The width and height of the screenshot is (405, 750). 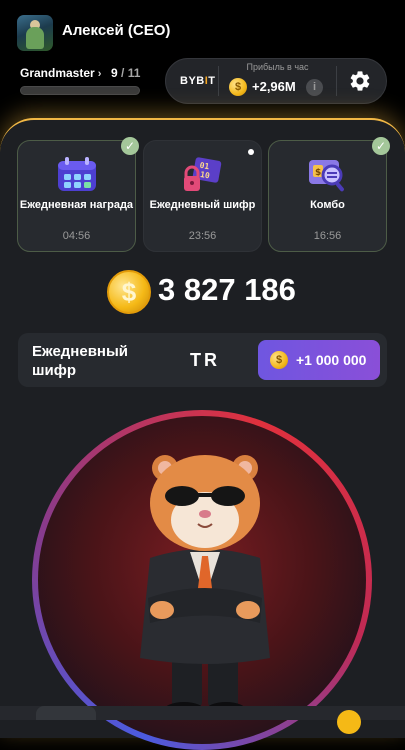 I want to click on nav-item-exchange, so click(x=66, y=713).